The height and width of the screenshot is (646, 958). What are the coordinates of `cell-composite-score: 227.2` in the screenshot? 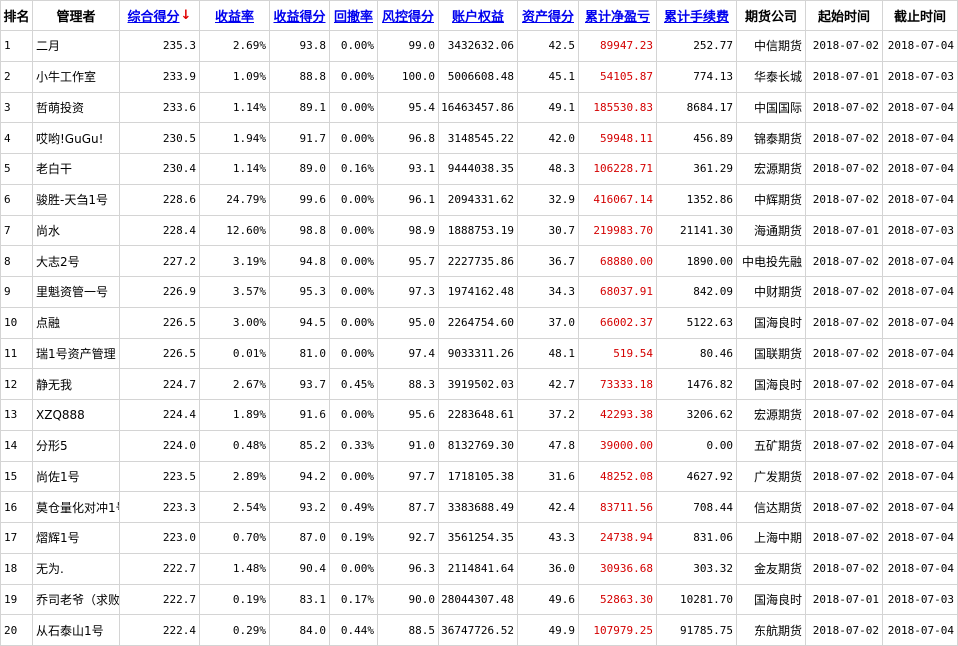 It's located at (160, 261).